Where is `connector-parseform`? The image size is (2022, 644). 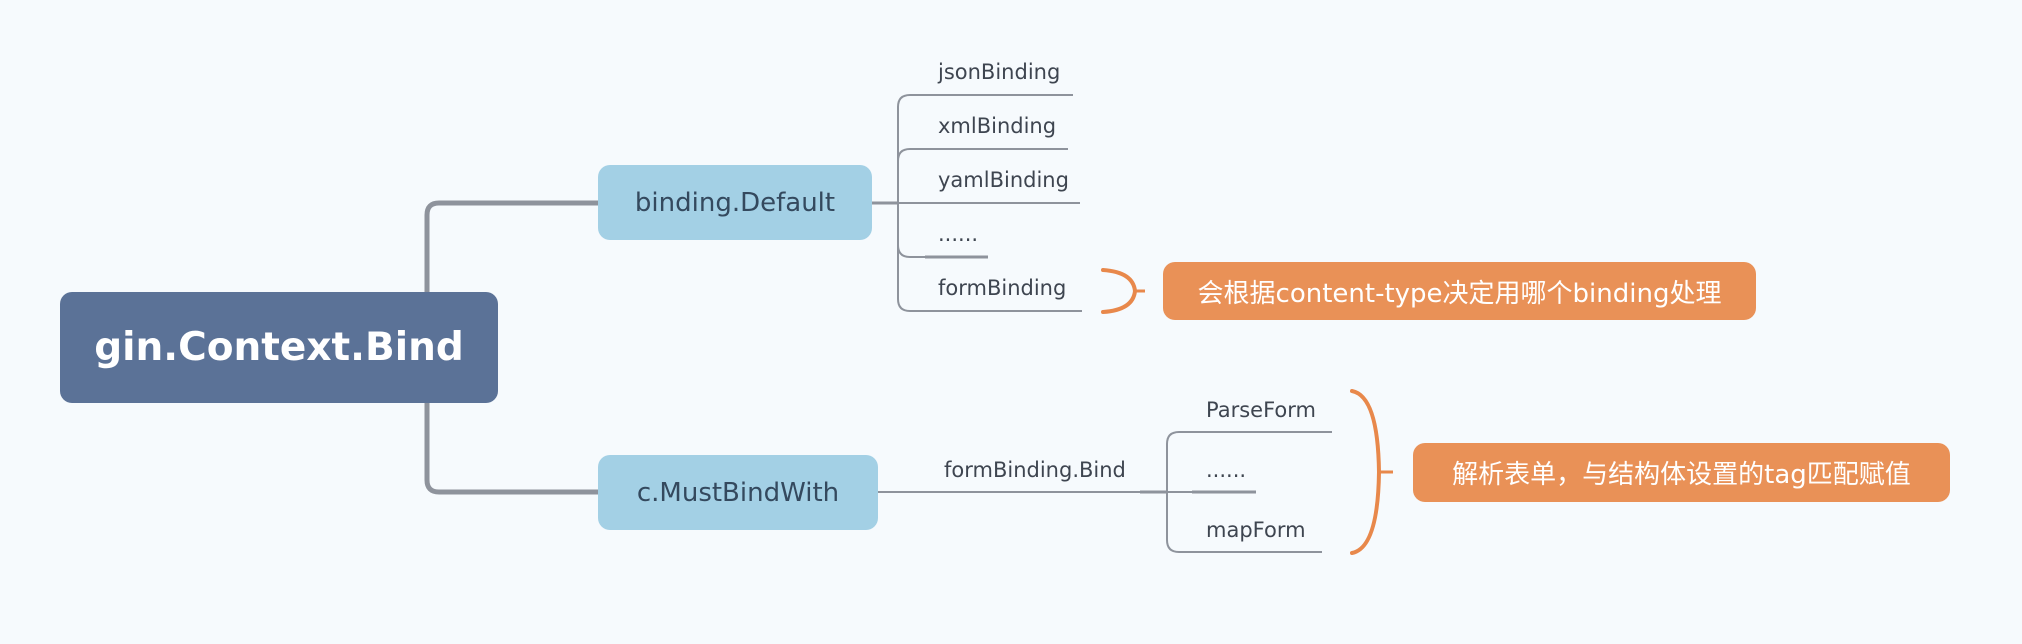 connector-parseform is located at coordinates (1249, 461).